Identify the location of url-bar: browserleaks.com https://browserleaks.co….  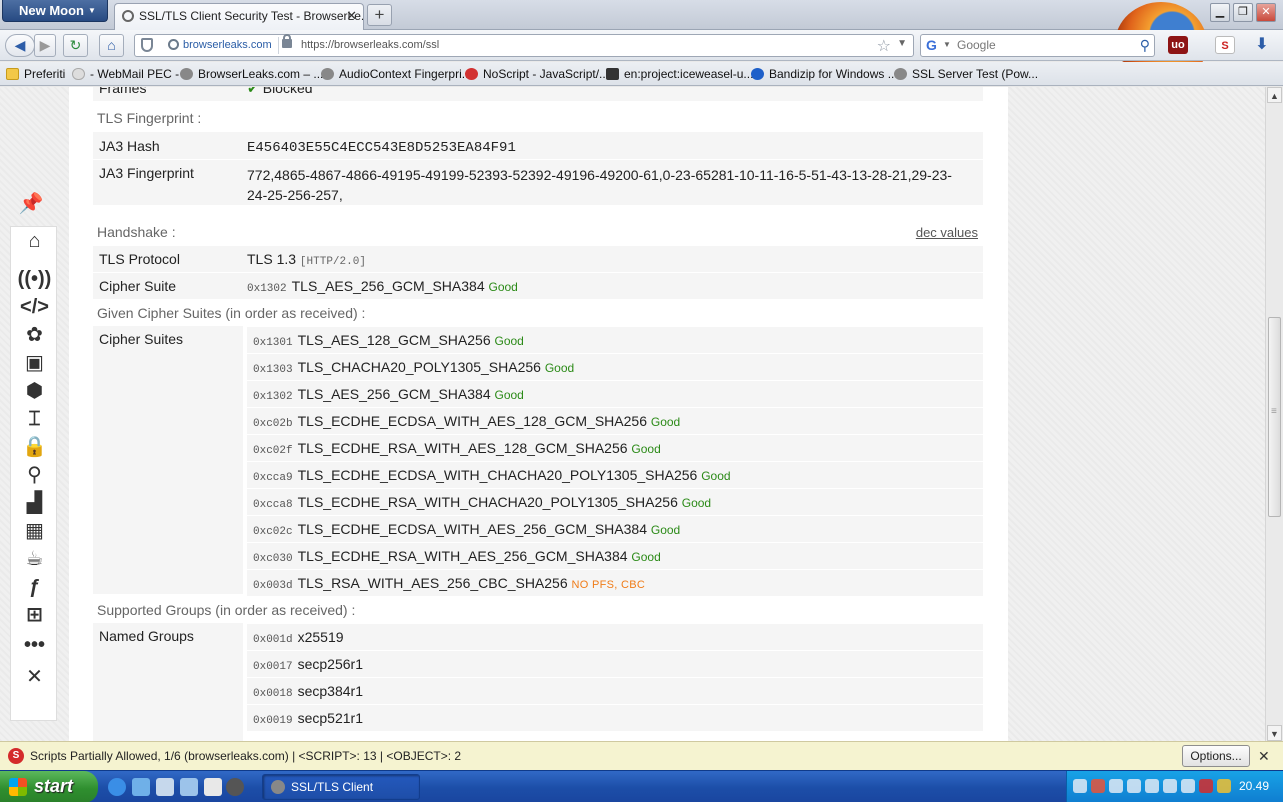
(524, 45).